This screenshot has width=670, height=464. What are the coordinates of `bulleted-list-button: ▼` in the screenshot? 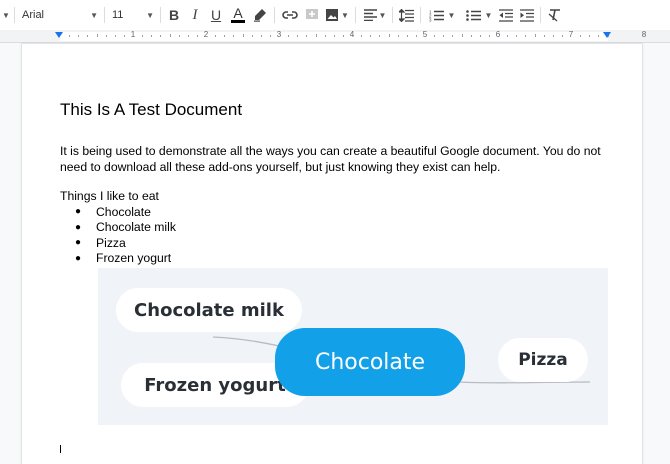 It's located at (479, 15).